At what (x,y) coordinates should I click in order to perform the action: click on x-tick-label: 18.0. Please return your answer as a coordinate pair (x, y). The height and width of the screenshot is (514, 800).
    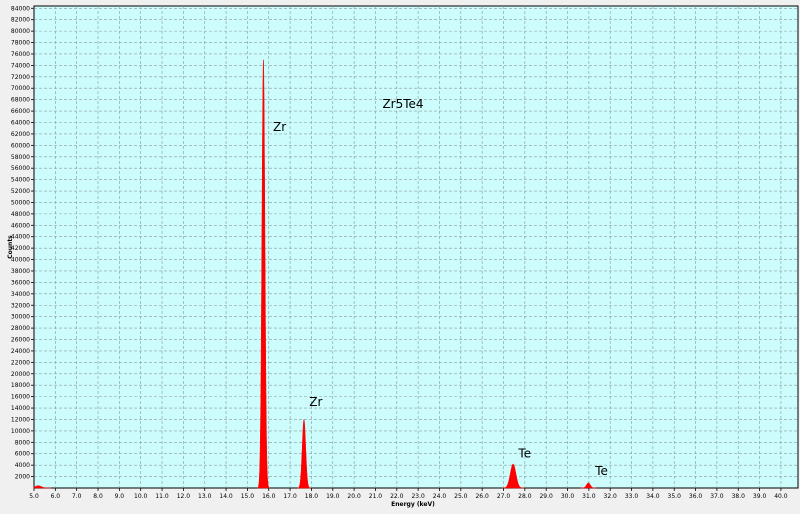
    Looking at the image, I should click on (312, 496).